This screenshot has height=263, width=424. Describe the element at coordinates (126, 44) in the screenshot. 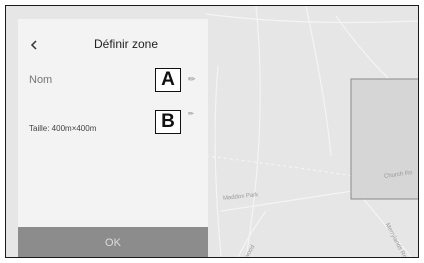

I see `page-title: Définir zone` at that location.